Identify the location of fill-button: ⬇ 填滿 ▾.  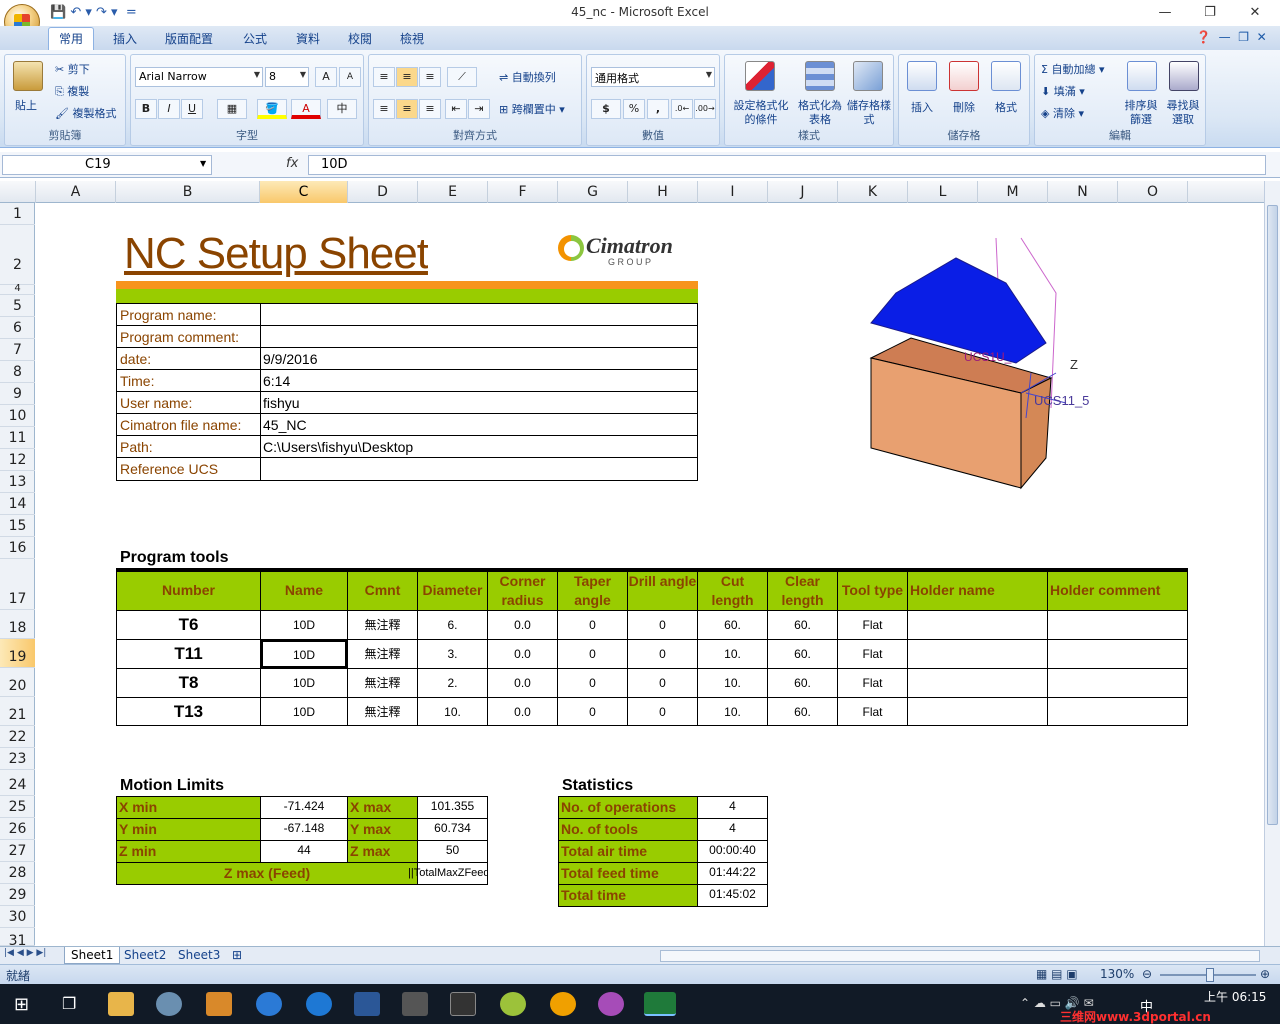
(1063, 91).